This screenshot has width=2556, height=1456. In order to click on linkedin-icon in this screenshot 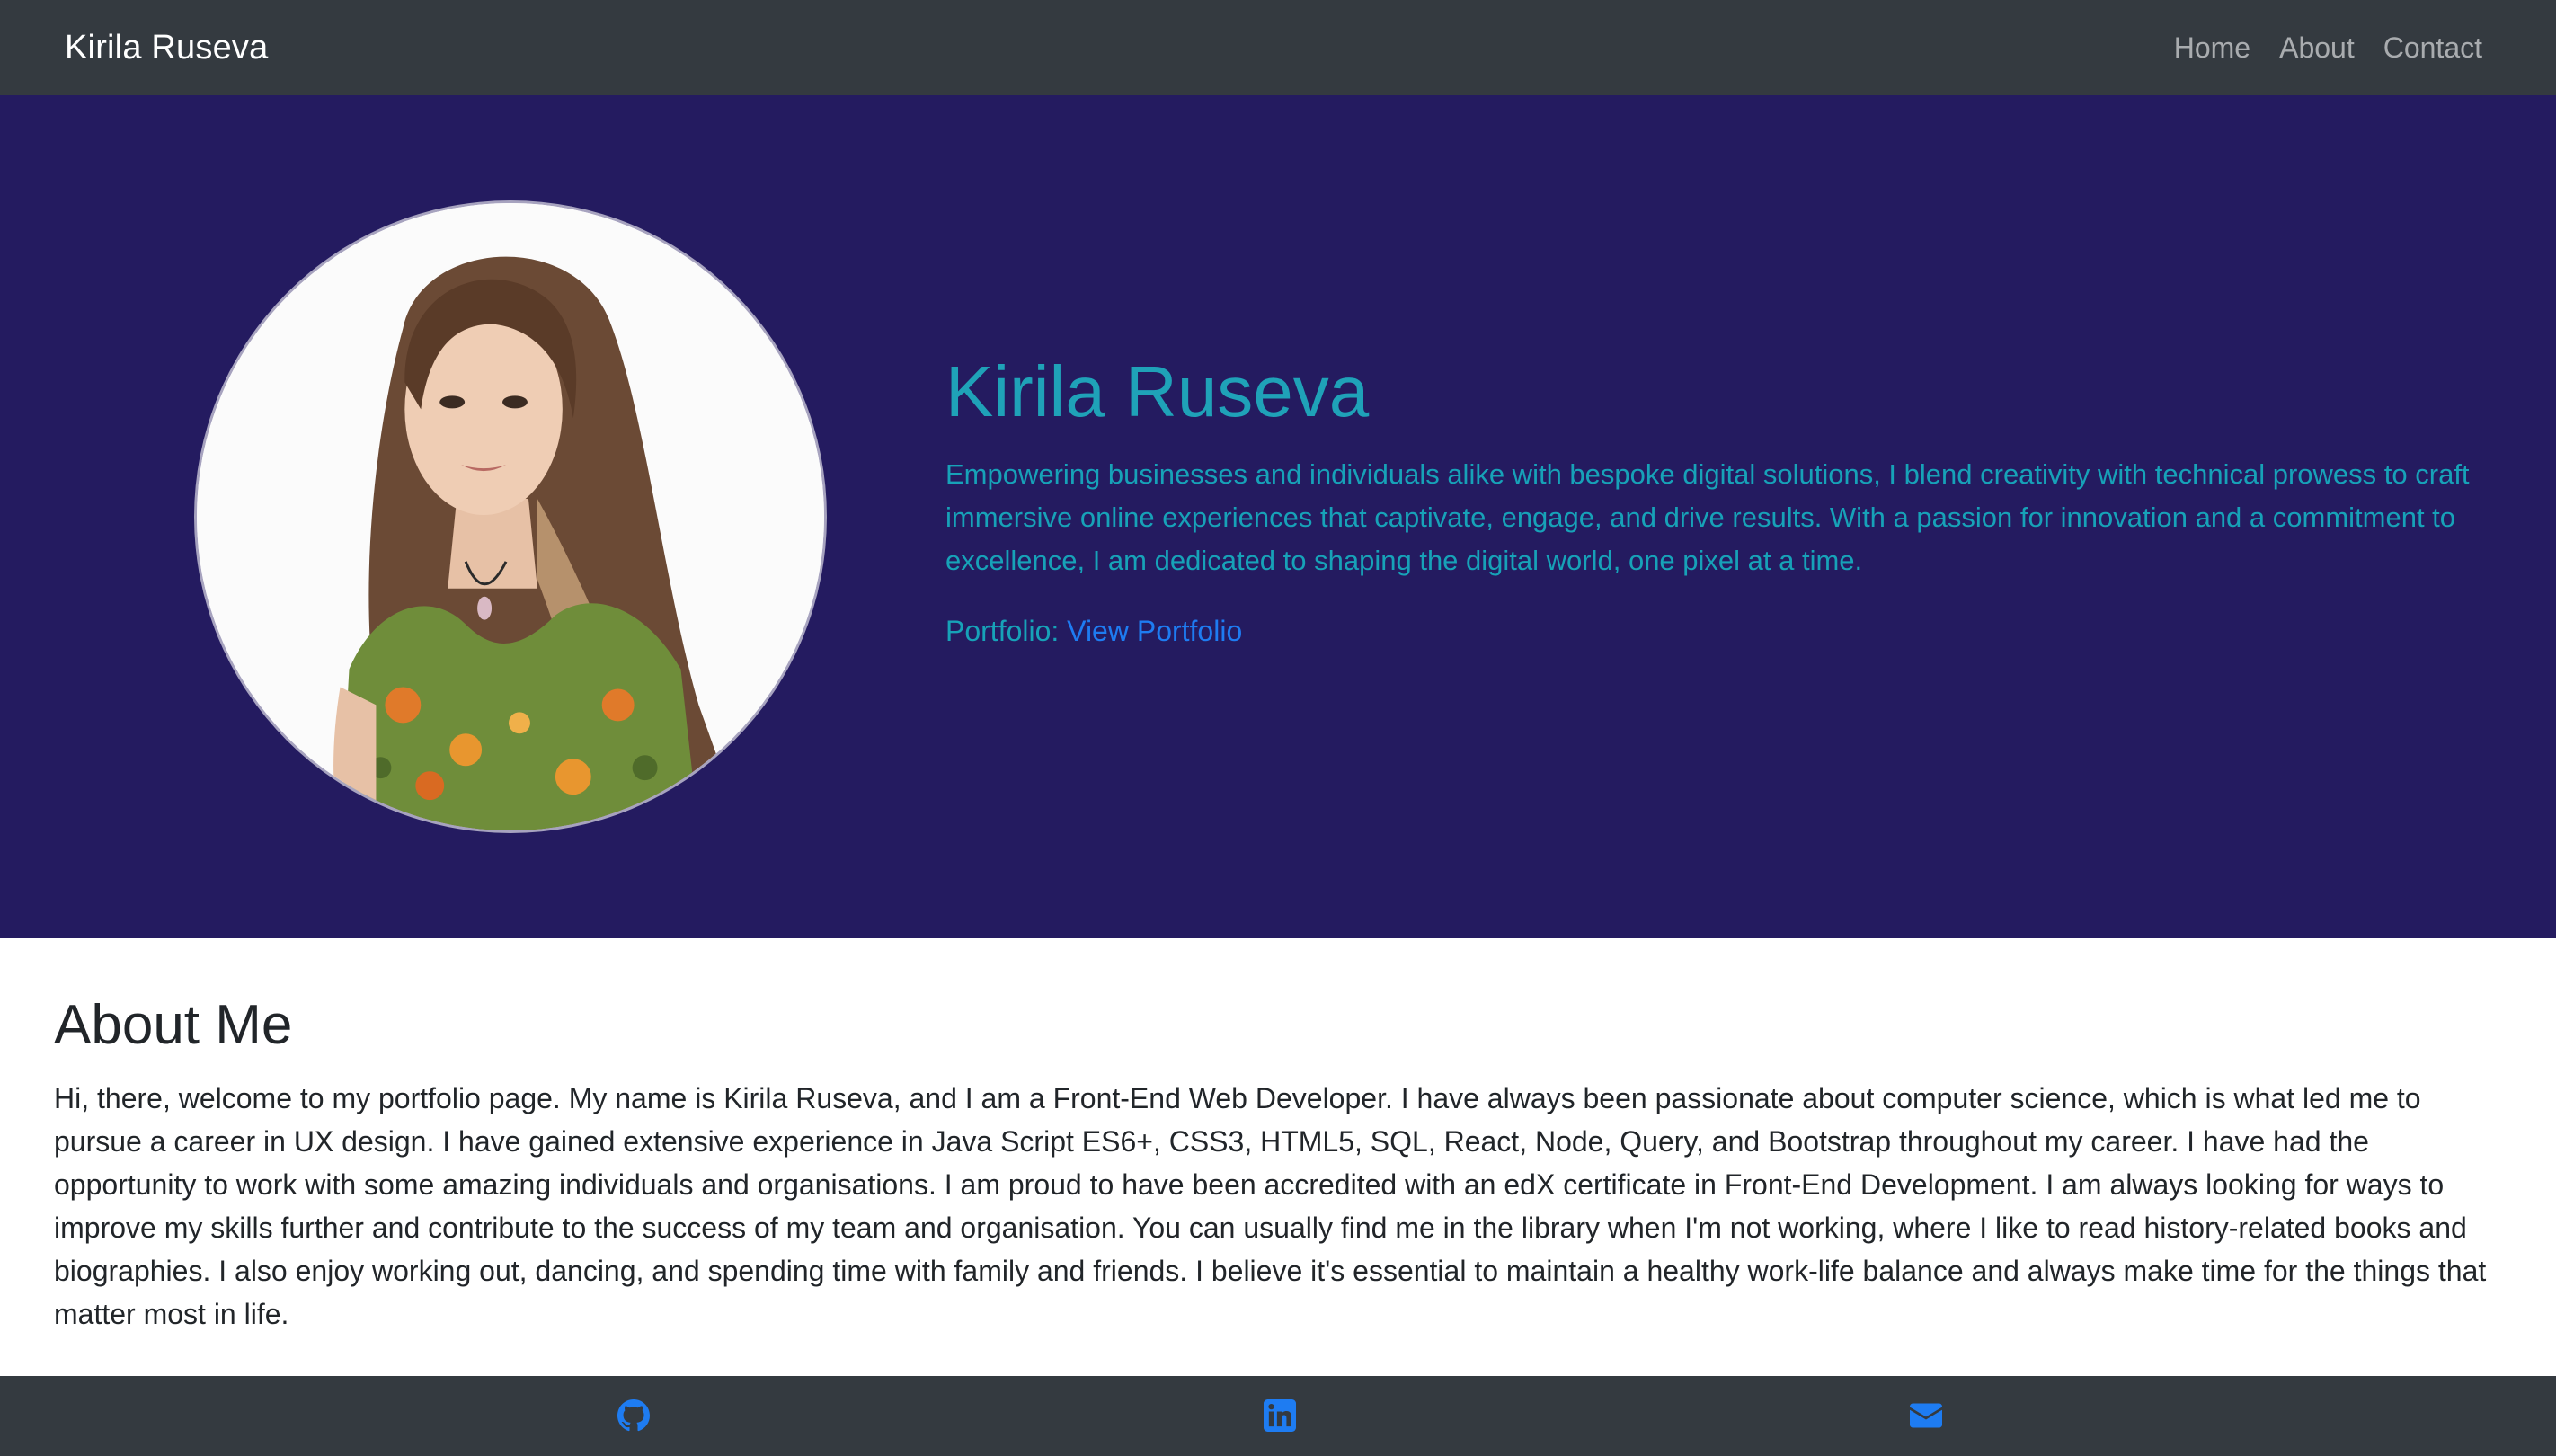, I will do `click(1280, 1415)`.